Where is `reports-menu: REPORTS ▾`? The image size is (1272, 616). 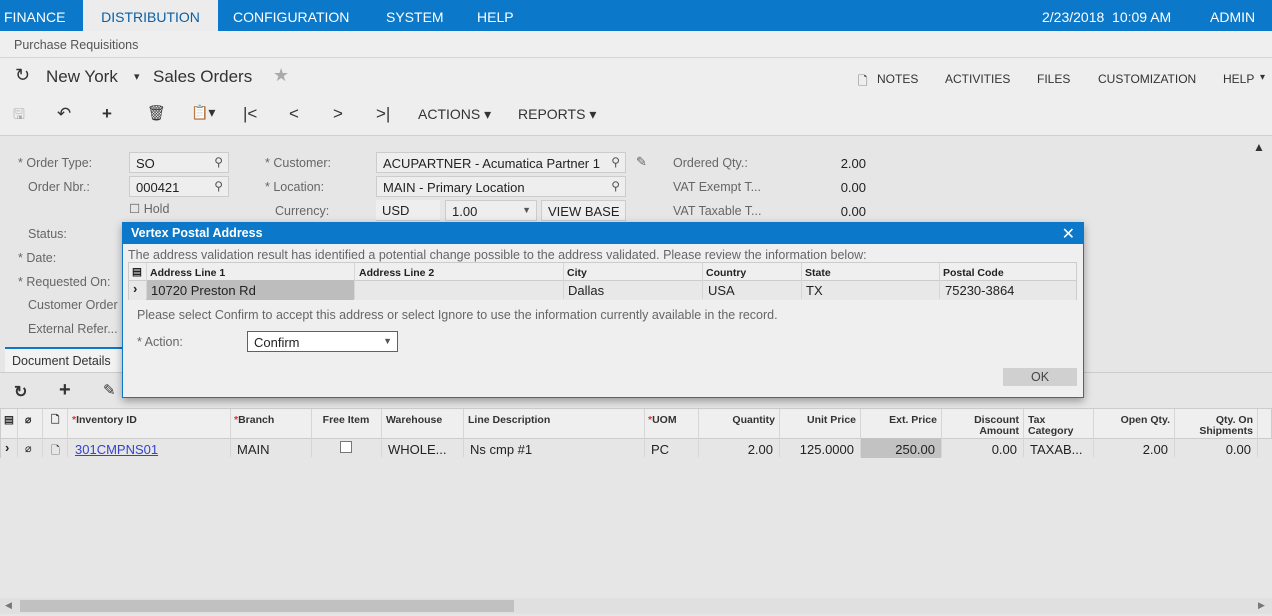 reports-menu: REPORTS ▾ is located at coordinates (557, 114).